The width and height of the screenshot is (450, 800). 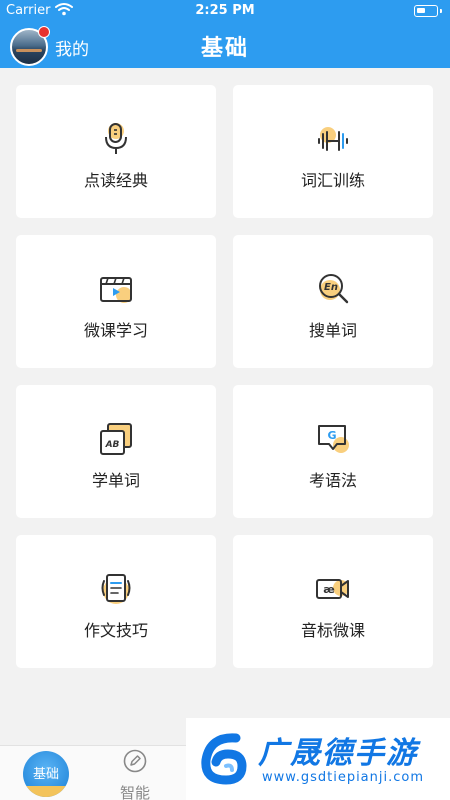 I want to click on search-icon-text: En, so click(x=331, y=287).